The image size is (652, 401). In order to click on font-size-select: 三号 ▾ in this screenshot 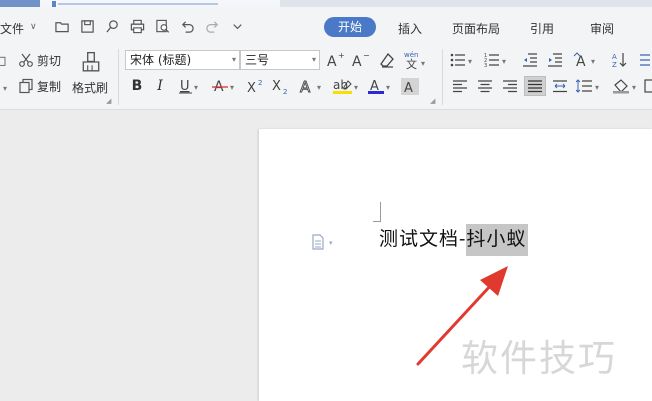, I will do `click(280, 60)`.